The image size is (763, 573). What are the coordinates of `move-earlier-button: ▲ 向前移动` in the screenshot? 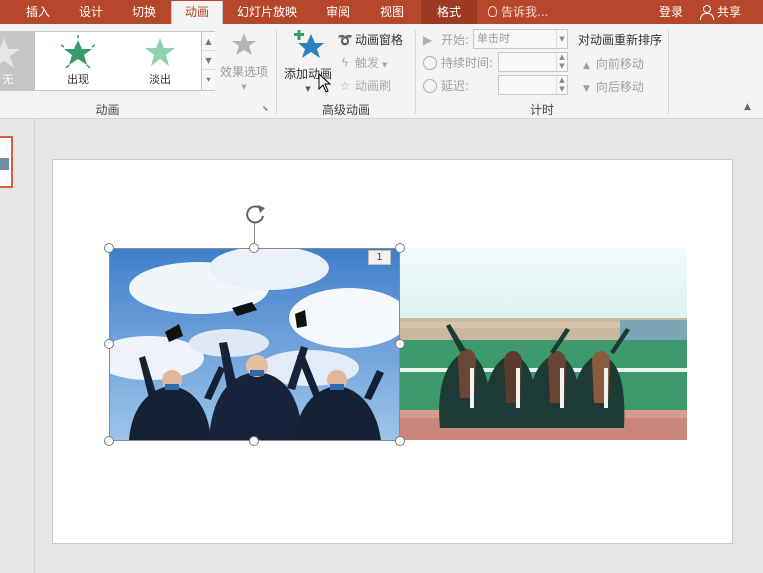 It's located at (613, 63).